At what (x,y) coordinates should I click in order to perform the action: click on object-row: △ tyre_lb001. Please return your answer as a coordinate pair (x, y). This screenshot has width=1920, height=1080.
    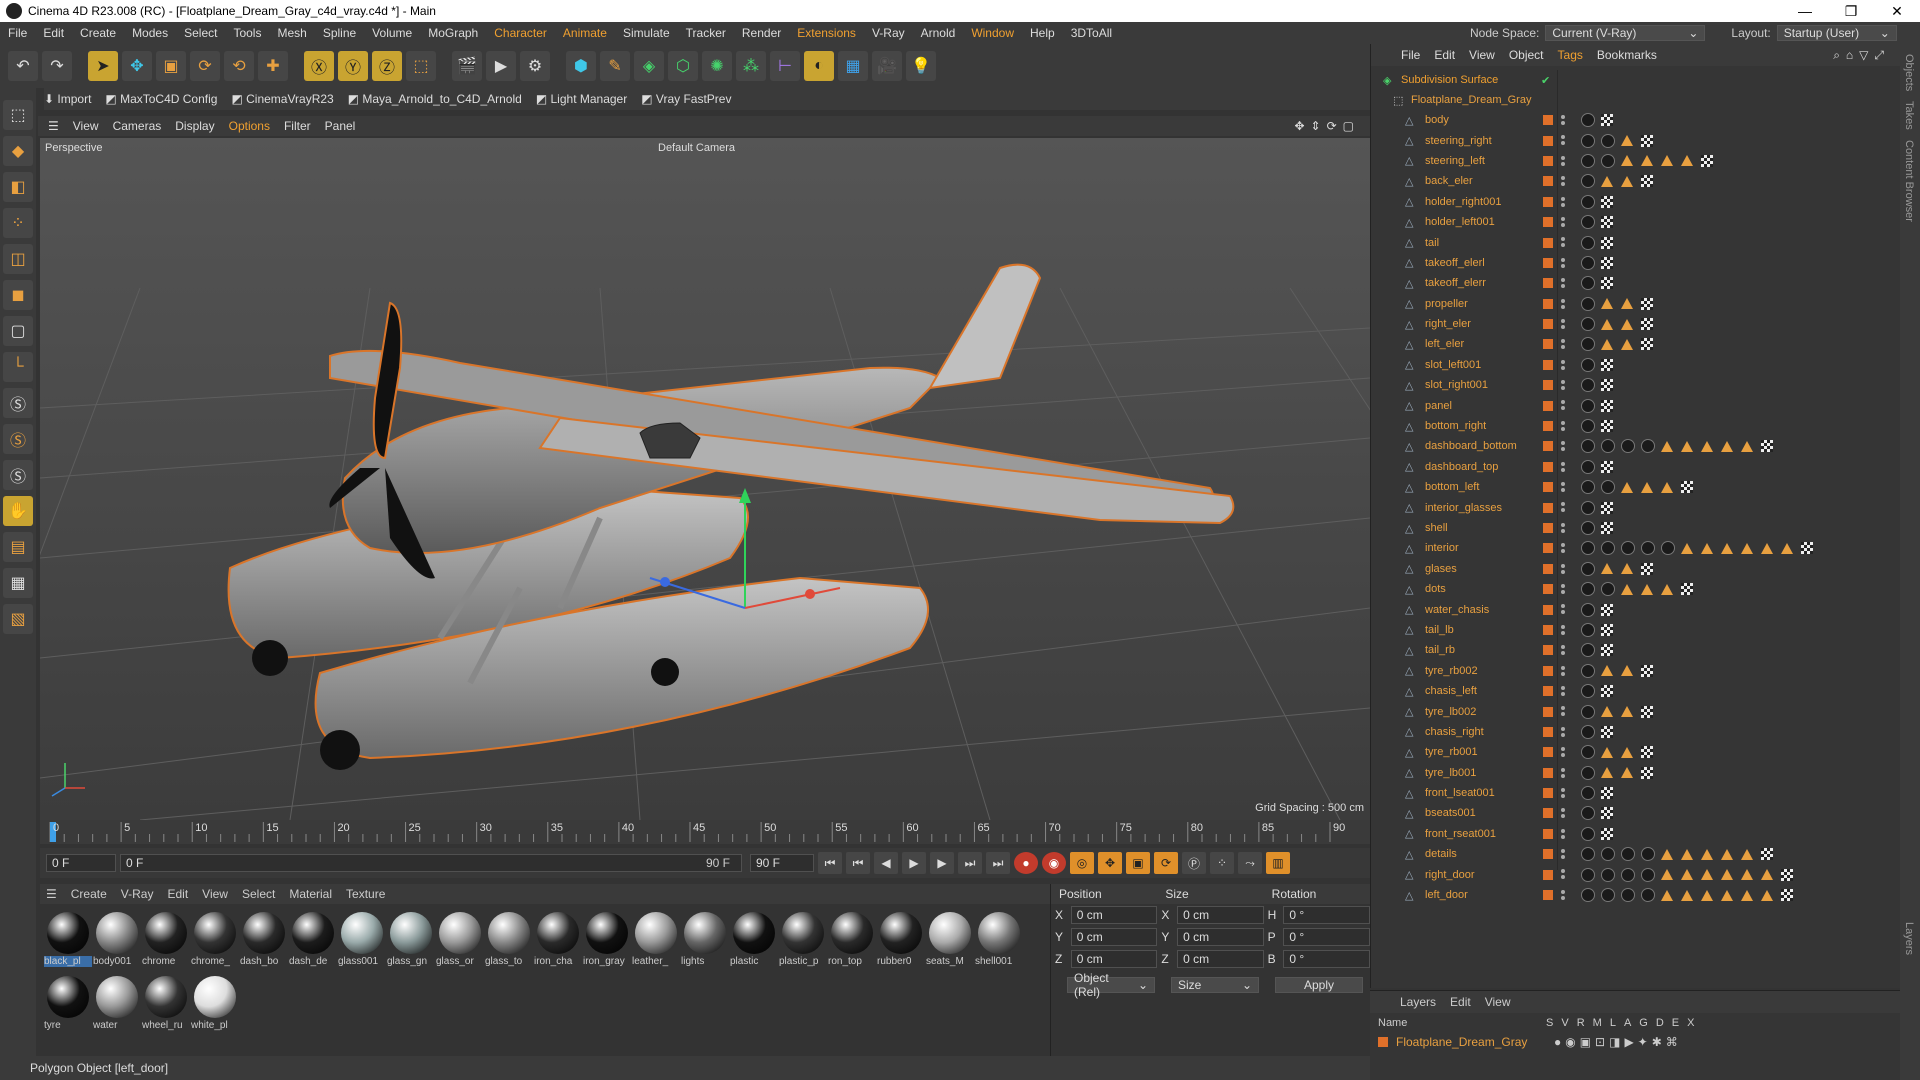
    Looking at the image, I should click on (1636, 773).